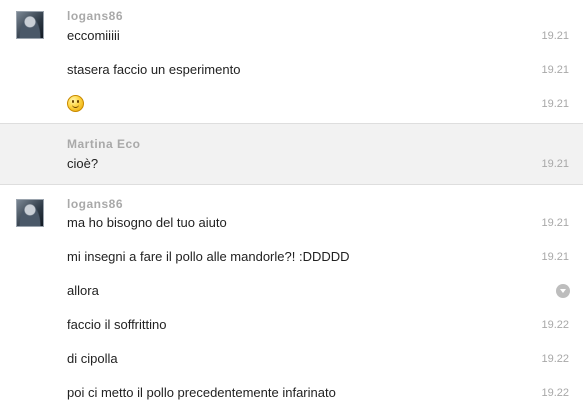  I want to click on message-text: allora, so click(83, 290).